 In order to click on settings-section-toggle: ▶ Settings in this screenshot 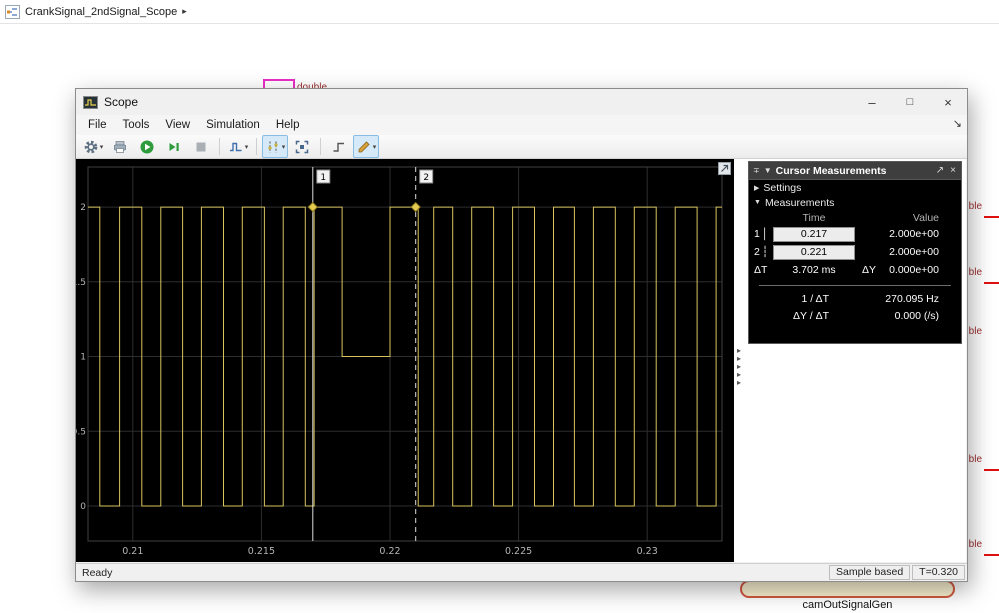, I will do `click(855, 187)`.